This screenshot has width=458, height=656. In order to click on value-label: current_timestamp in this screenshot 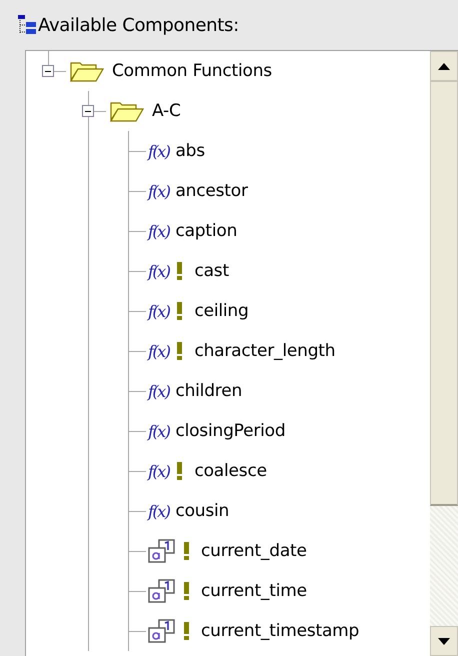, I will do `click(280, 631)`.